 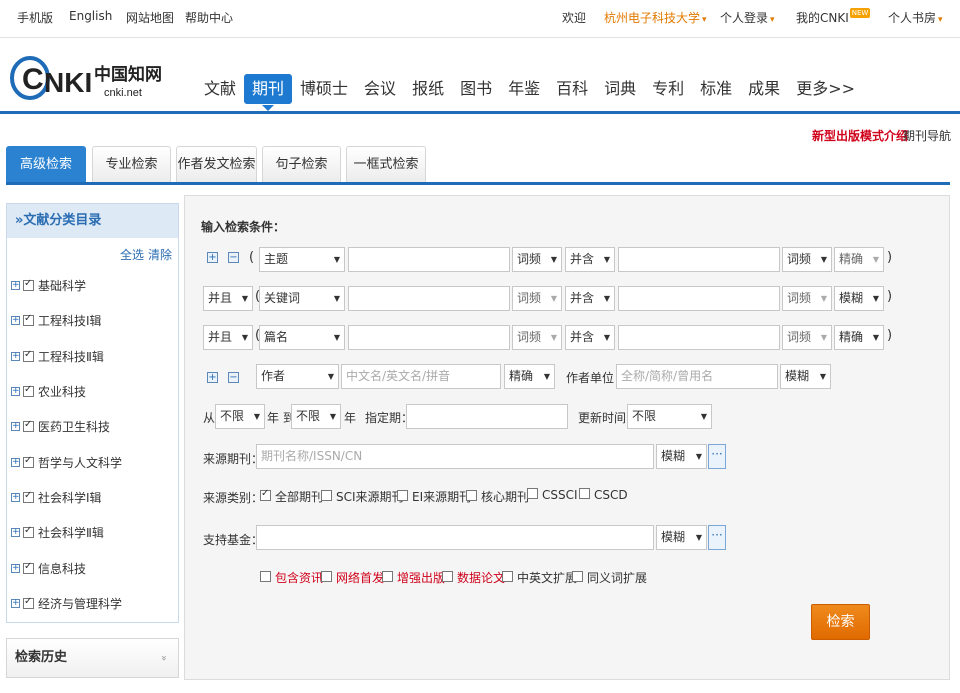 What do you see at coordinates (233, 377) in the screenshot?
I see `remove-author-icon: −` at bounding box center [233, 377].